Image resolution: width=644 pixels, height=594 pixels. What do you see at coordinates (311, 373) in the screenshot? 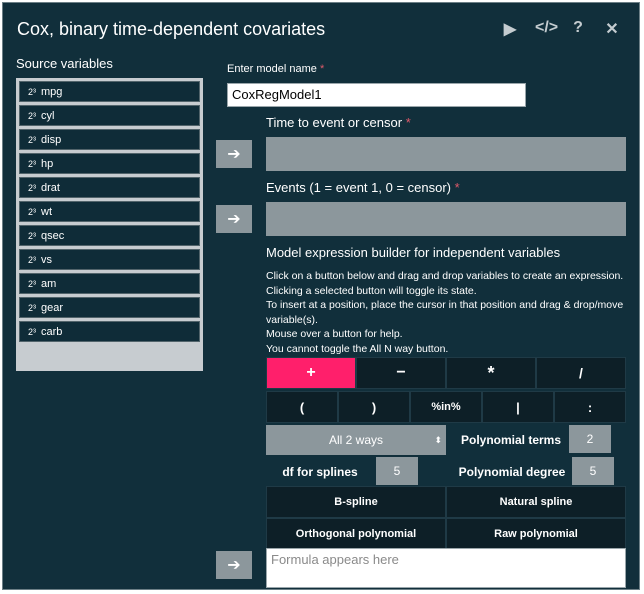
I see `plus-operator-button: +` at bounding box center [311, 373].